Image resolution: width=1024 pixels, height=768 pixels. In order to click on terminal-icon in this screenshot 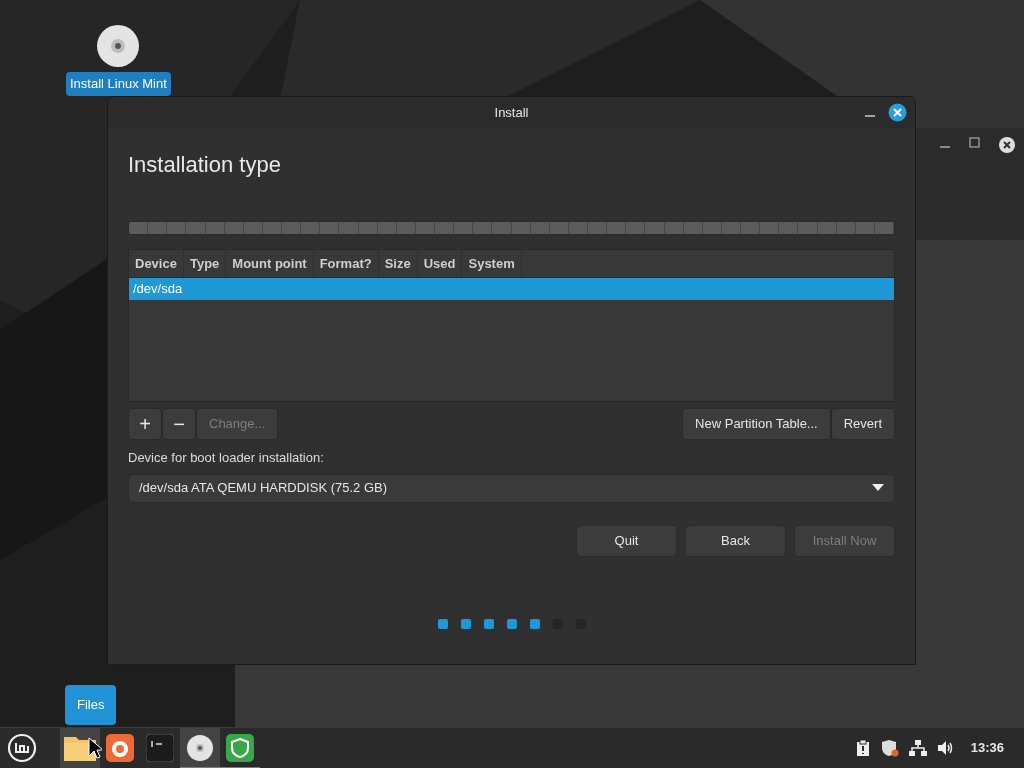, I will do `click(160, 748)`.